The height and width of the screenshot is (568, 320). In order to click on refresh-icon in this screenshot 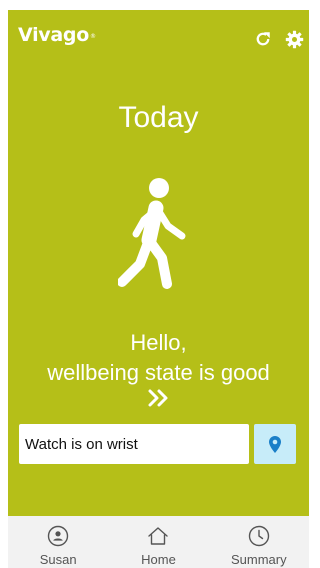, I will do `click(263, 39)`.